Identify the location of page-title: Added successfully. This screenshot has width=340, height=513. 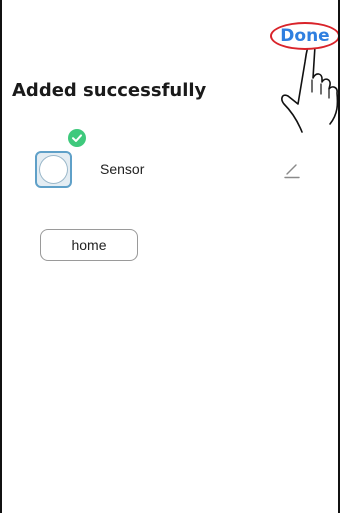
(109, 90).